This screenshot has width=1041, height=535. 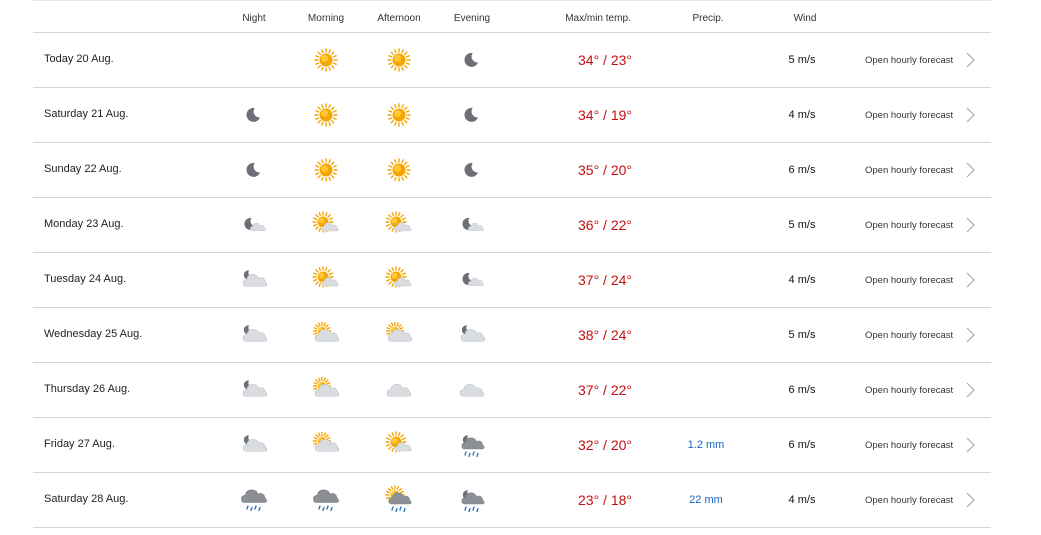 I want to click on precipitation: 1.2 mm, so click(x=706, y=445).